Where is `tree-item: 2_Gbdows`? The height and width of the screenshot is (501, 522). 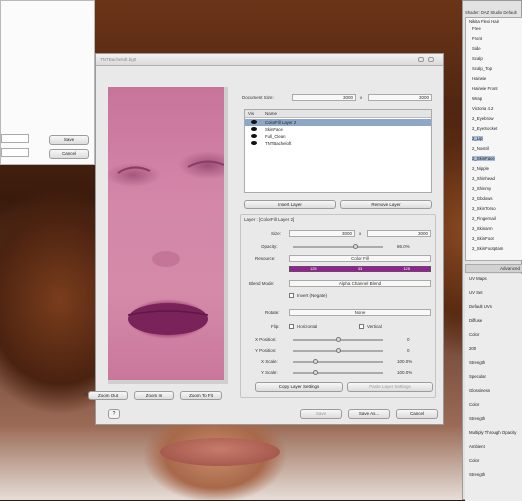
tree-item: 2_Gbdows is located at coordinates (482, 198).